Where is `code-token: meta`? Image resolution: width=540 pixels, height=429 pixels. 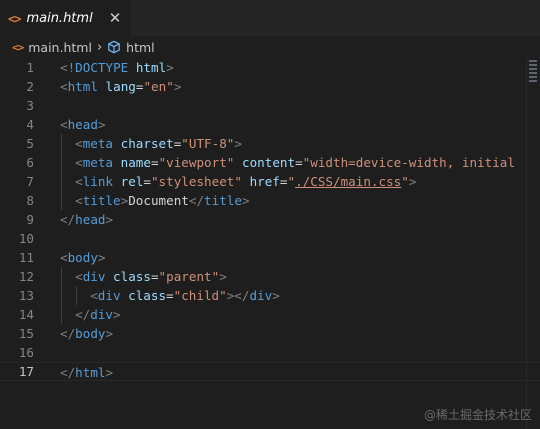
code-token: meta is located at coordinates (98, 143).